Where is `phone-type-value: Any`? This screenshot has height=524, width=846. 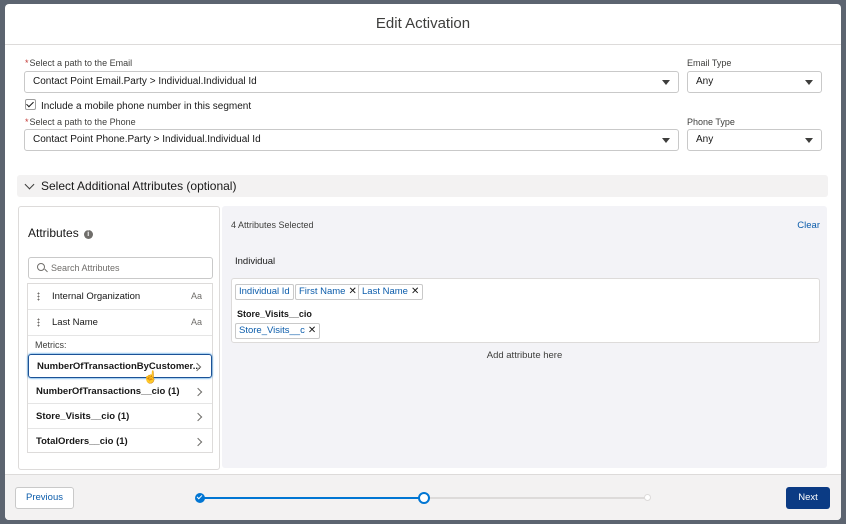 phone-type-value: Any is located at coordinates (705, 139).